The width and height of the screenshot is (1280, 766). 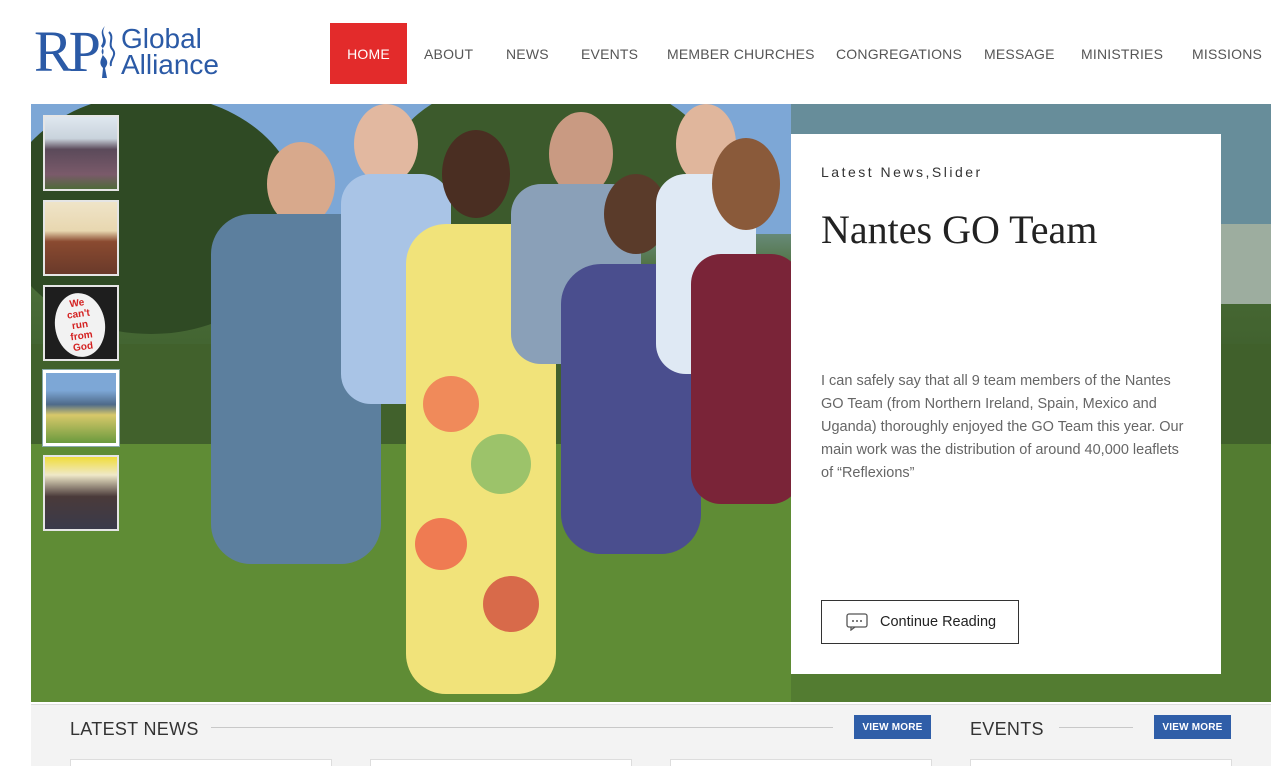 What do you see at coordinates (902, 172) in the screenshot?
I see `slide-category: Latest News,Slider` at bounding box center [902, 172].